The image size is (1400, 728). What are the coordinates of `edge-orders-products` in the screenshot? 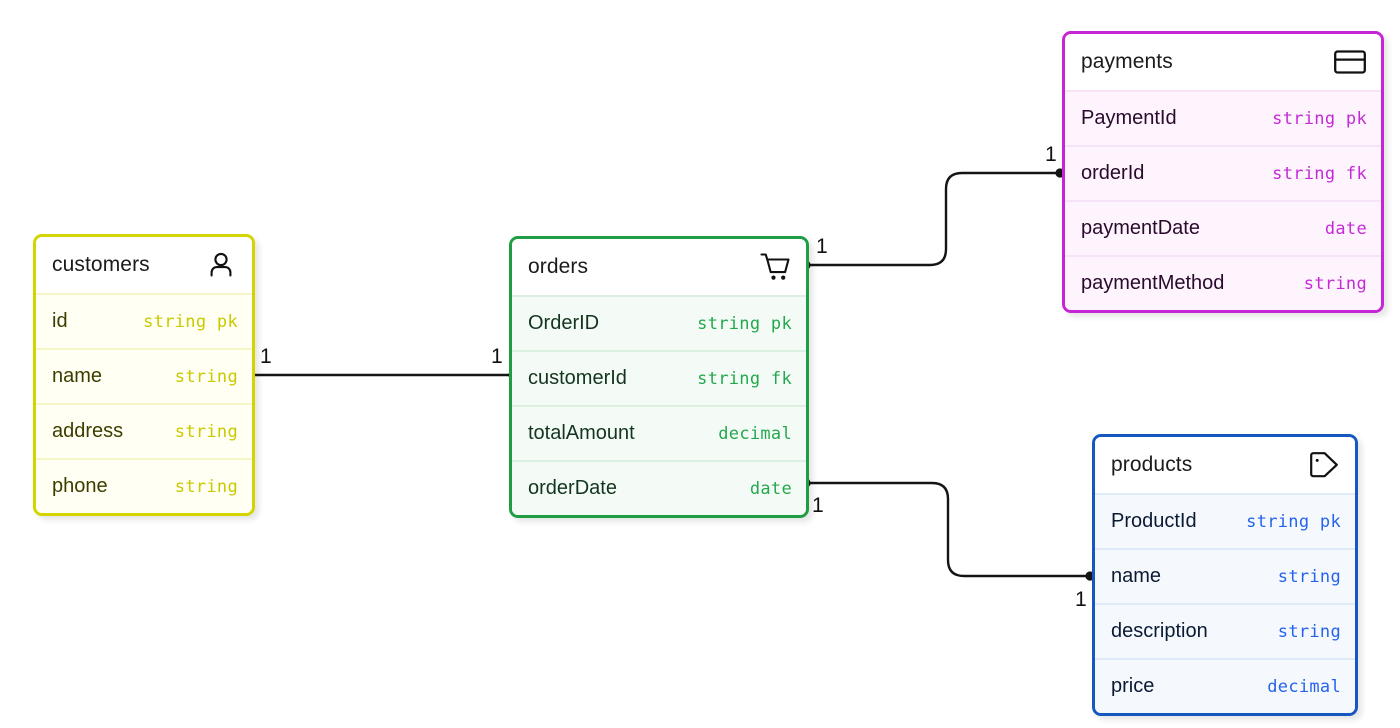 It's located at (948, 529).